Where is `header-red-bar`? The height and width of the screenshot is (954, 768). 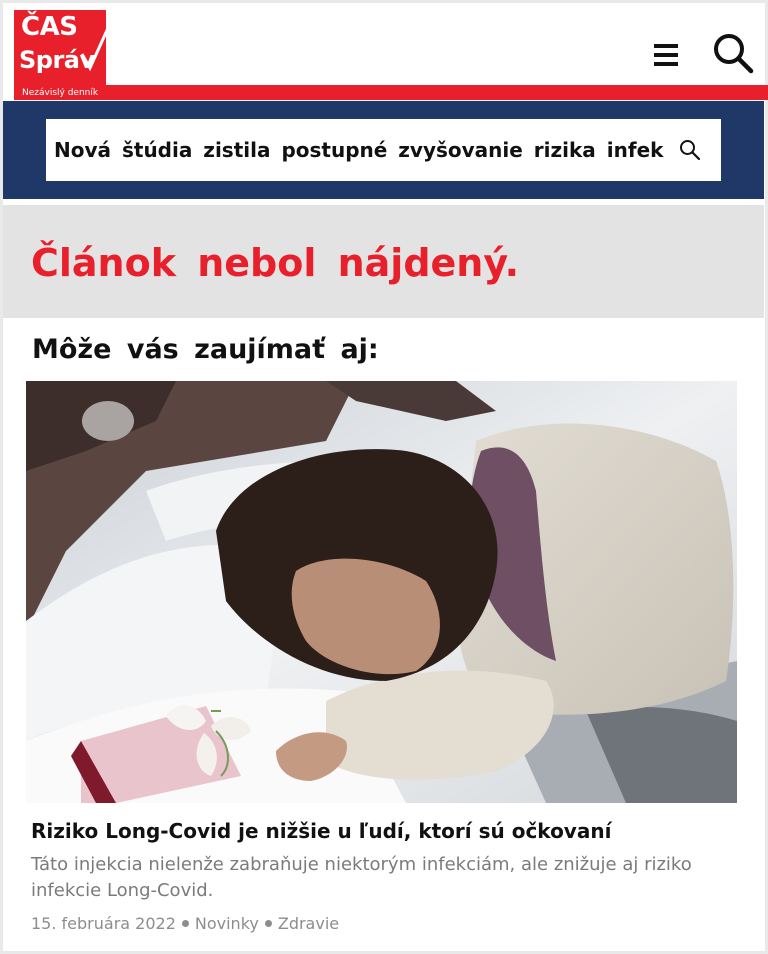 header-red-bar is located at coordinates (437, 92).